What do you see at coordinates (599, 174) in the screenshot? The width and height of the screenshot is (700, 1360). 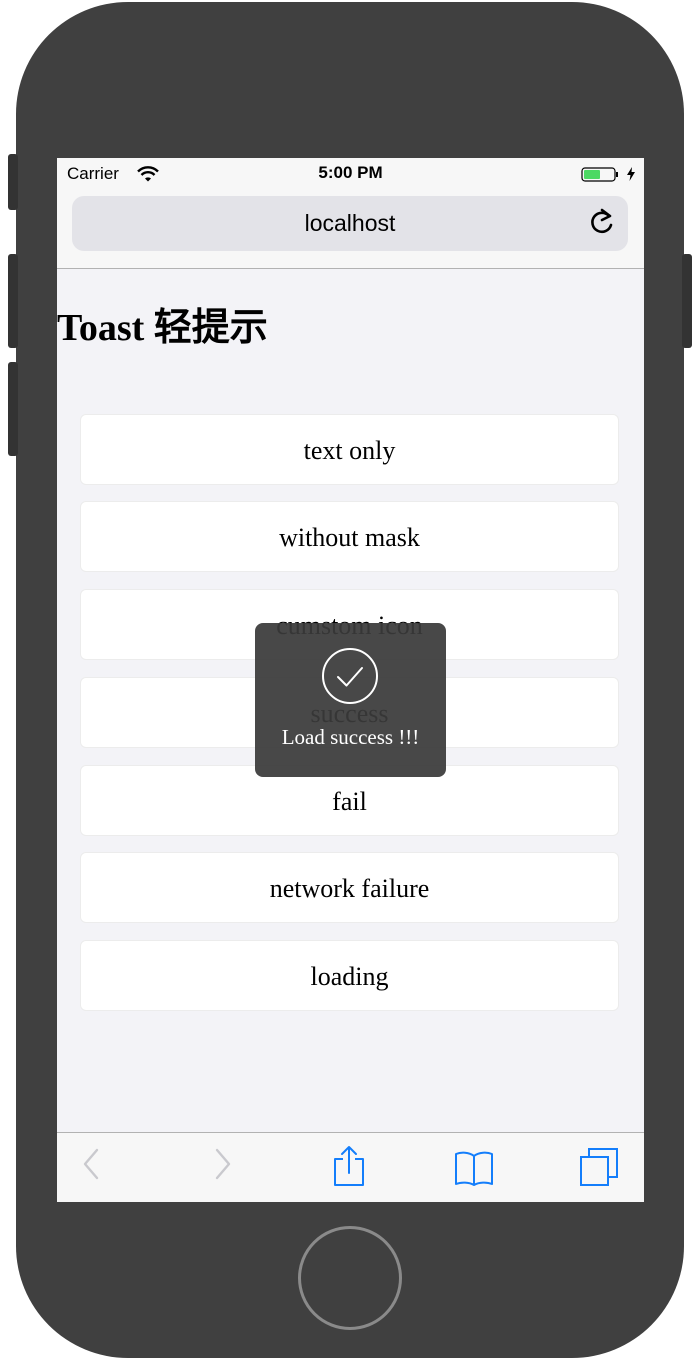 I see `battery-icon` at bounding box center [599, 174].